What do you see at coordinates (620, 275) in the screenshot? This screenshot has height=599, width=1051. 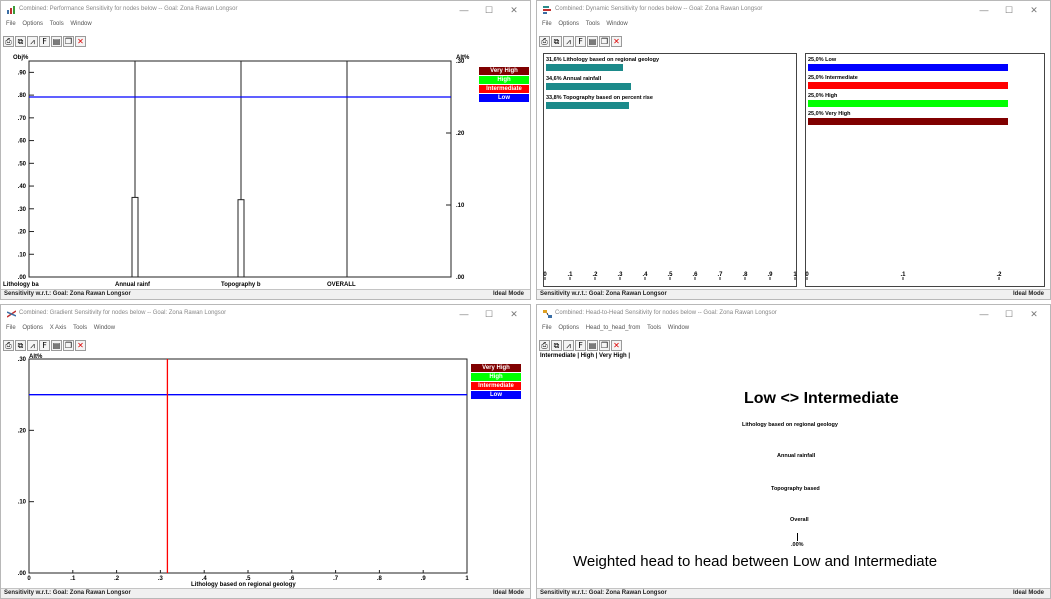 I see `criteria-axis-tick-label: .3` at bounding box center [620, 275].